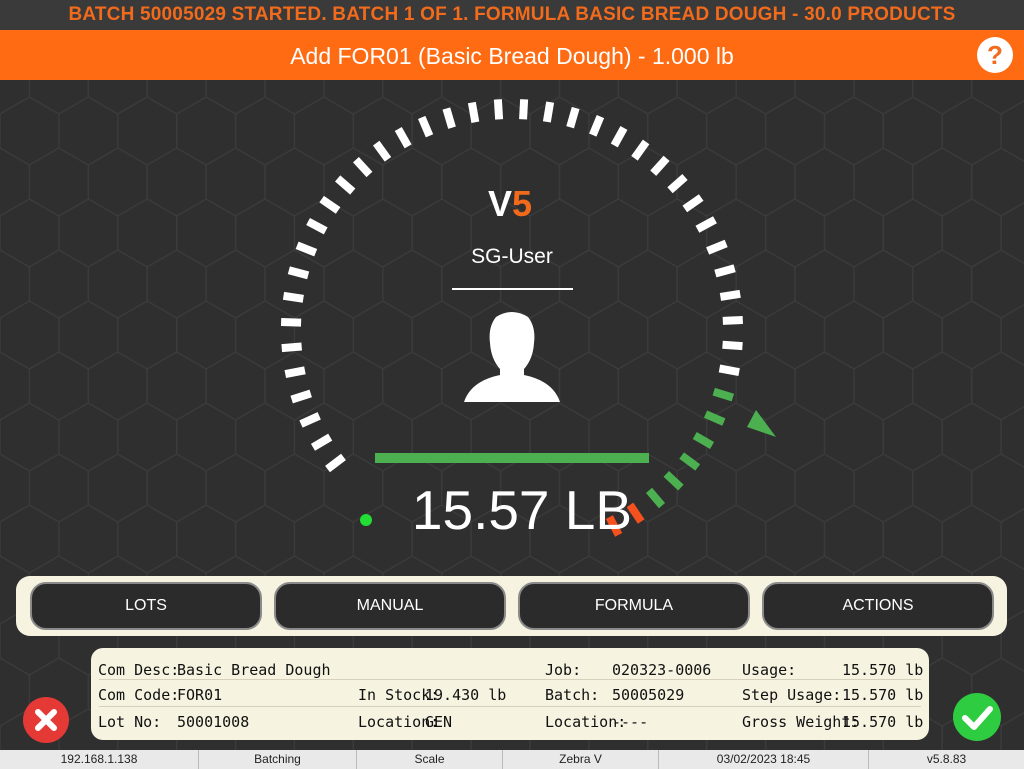 The image size is (1024, 769). What do you see at coordinates (792, 695) in the screenshot?
I see `step-usage-label: Step Usage:` at bounding box center [792, 695].